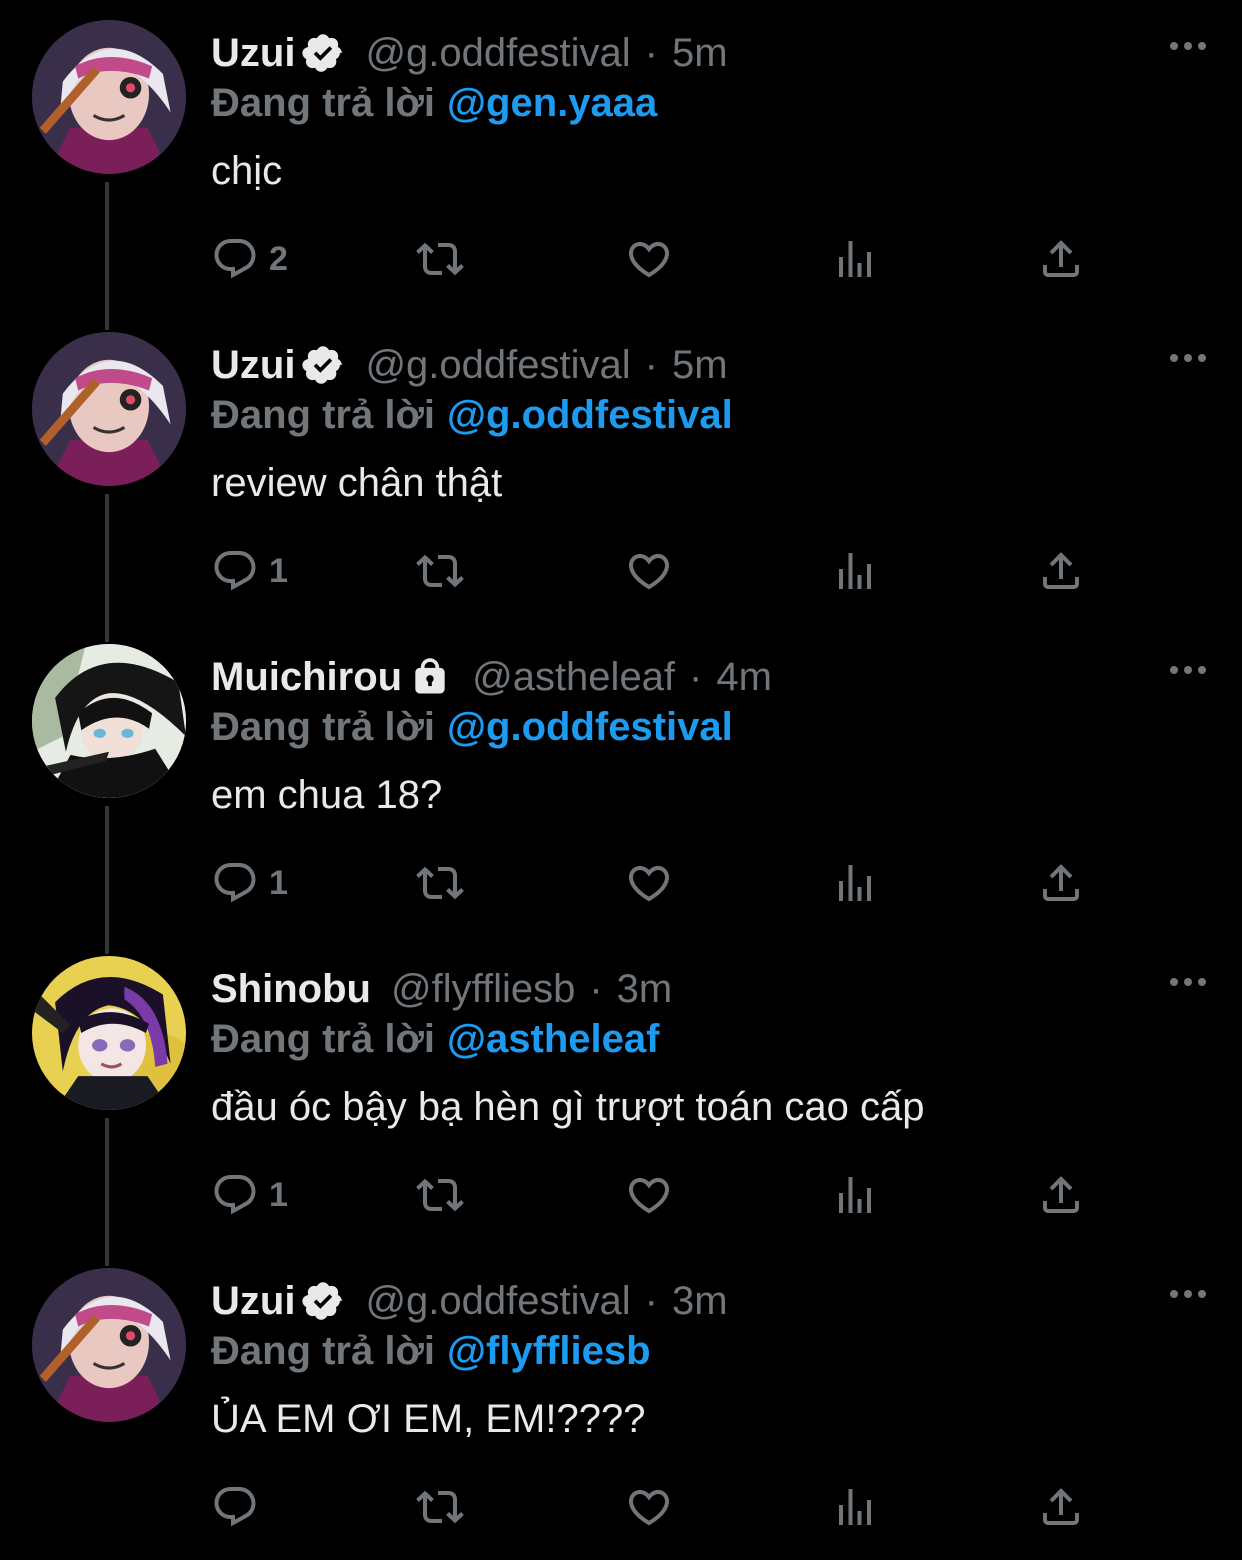 The height and width of the screenshot is (1560, 1242). I want to click on user-handle: @astheleaf, so click(573, 677).